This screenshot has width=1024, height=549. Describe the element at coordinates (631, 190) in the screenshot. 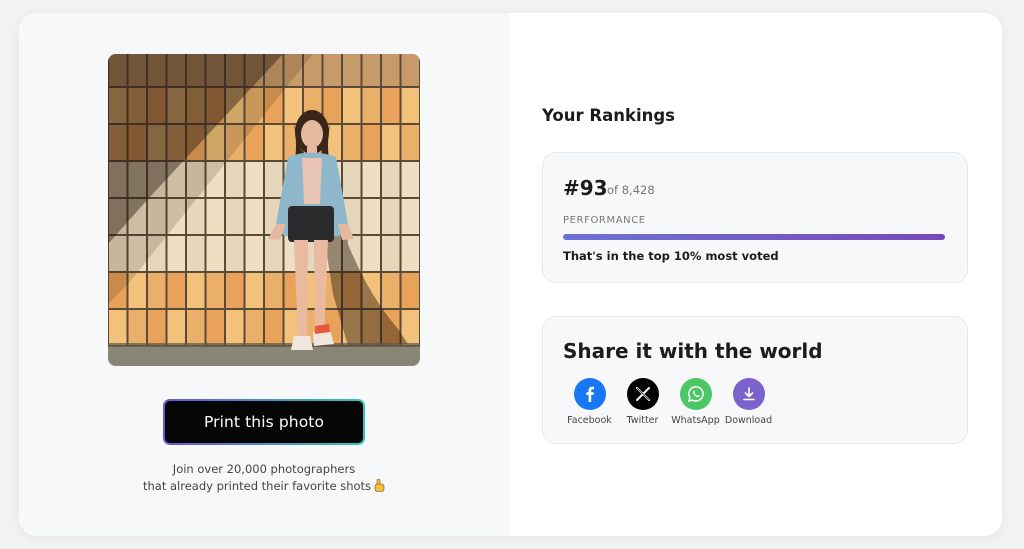

I see `rank-total: of 8,428` at that location.